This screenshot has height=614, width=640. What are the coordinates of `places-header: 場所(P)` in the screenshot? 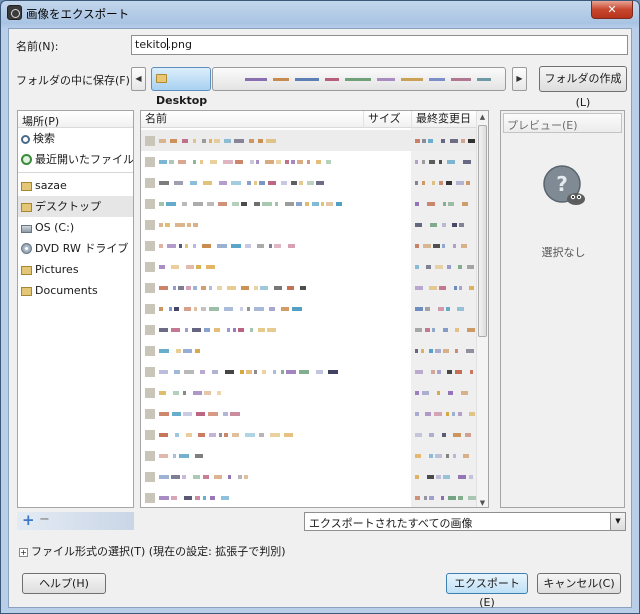 It's located at (75, 119).